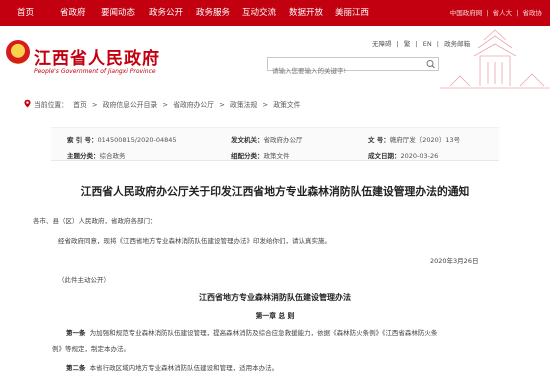  Describe the element at coordinates (384, 156) in the screenshot. I see `written-date-label: 成文日期：` at that location.